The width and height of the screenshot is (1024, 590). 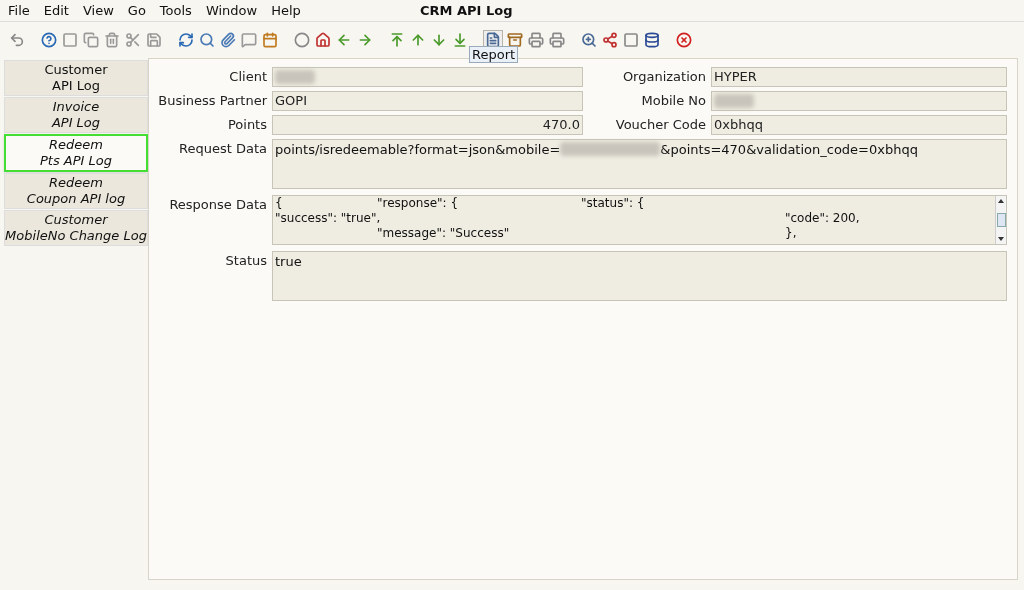 I want to click on field-value: &points=470&validation_code=0xbhqq, so click(x=789, y=150).